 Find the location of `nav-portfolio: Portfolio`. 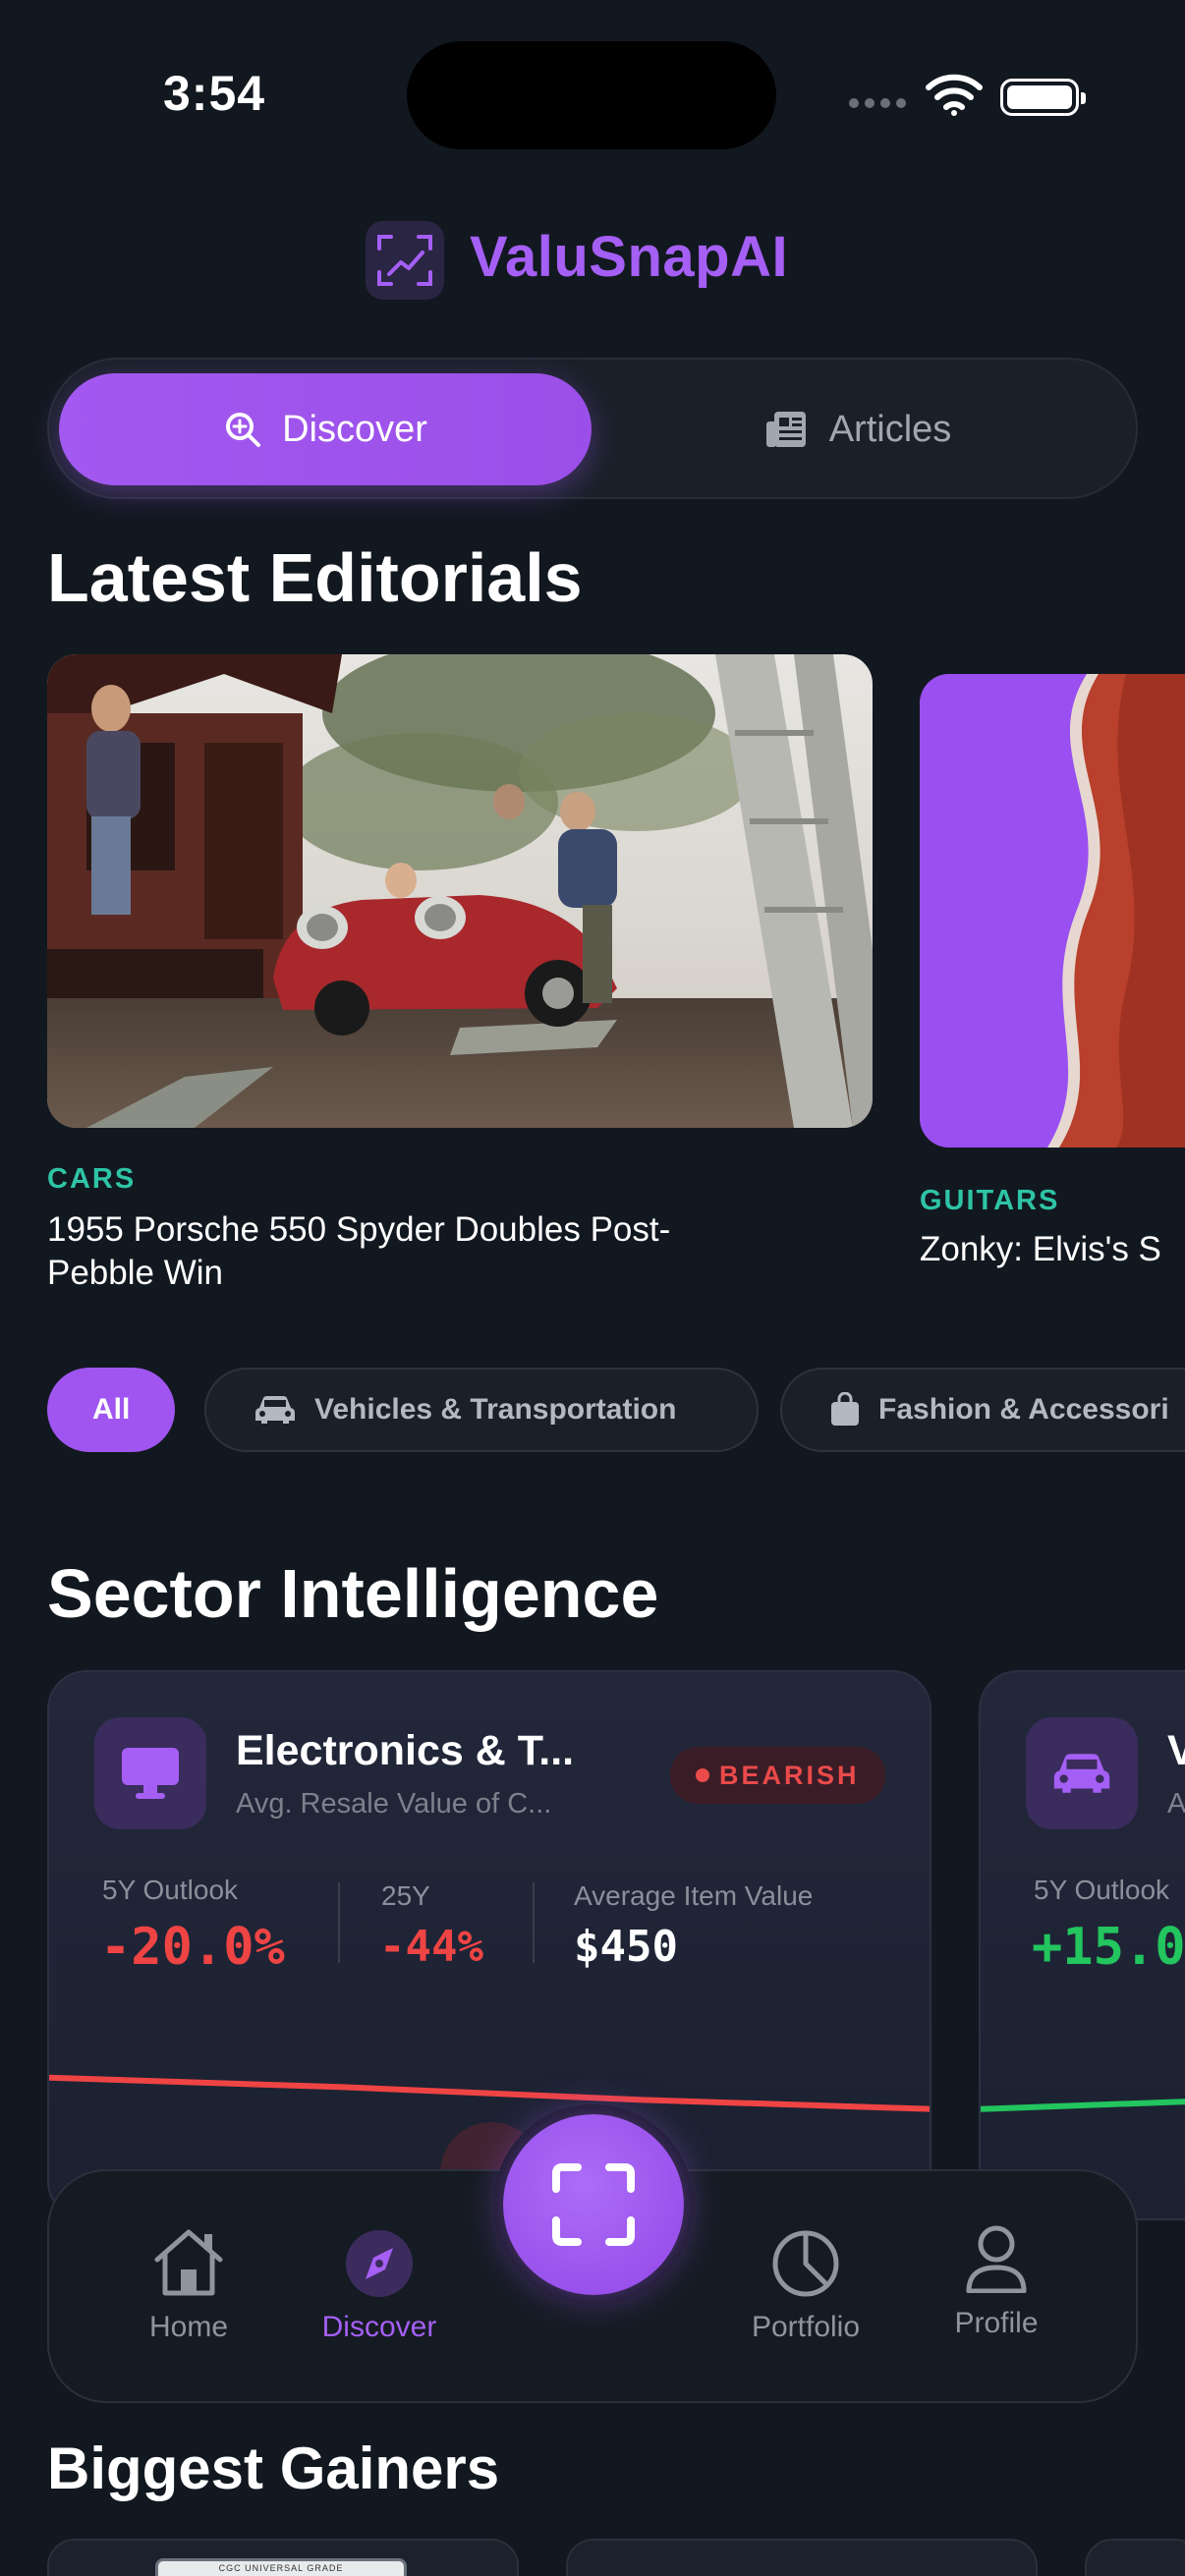

nav-portfolio: Portfolio is located at coordinates (806, 2285).